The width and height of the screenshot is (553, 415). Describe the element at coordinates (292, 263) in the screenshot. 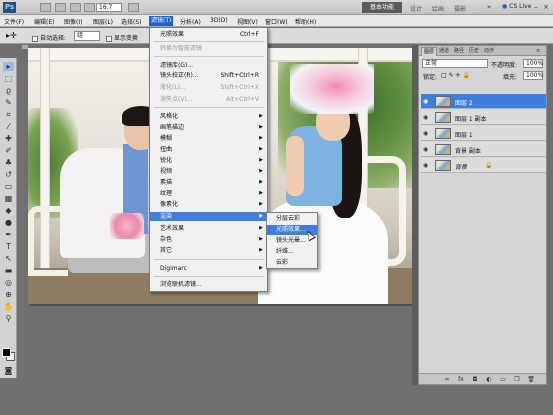

I see `submenu-clouds: 云彩` at that location.